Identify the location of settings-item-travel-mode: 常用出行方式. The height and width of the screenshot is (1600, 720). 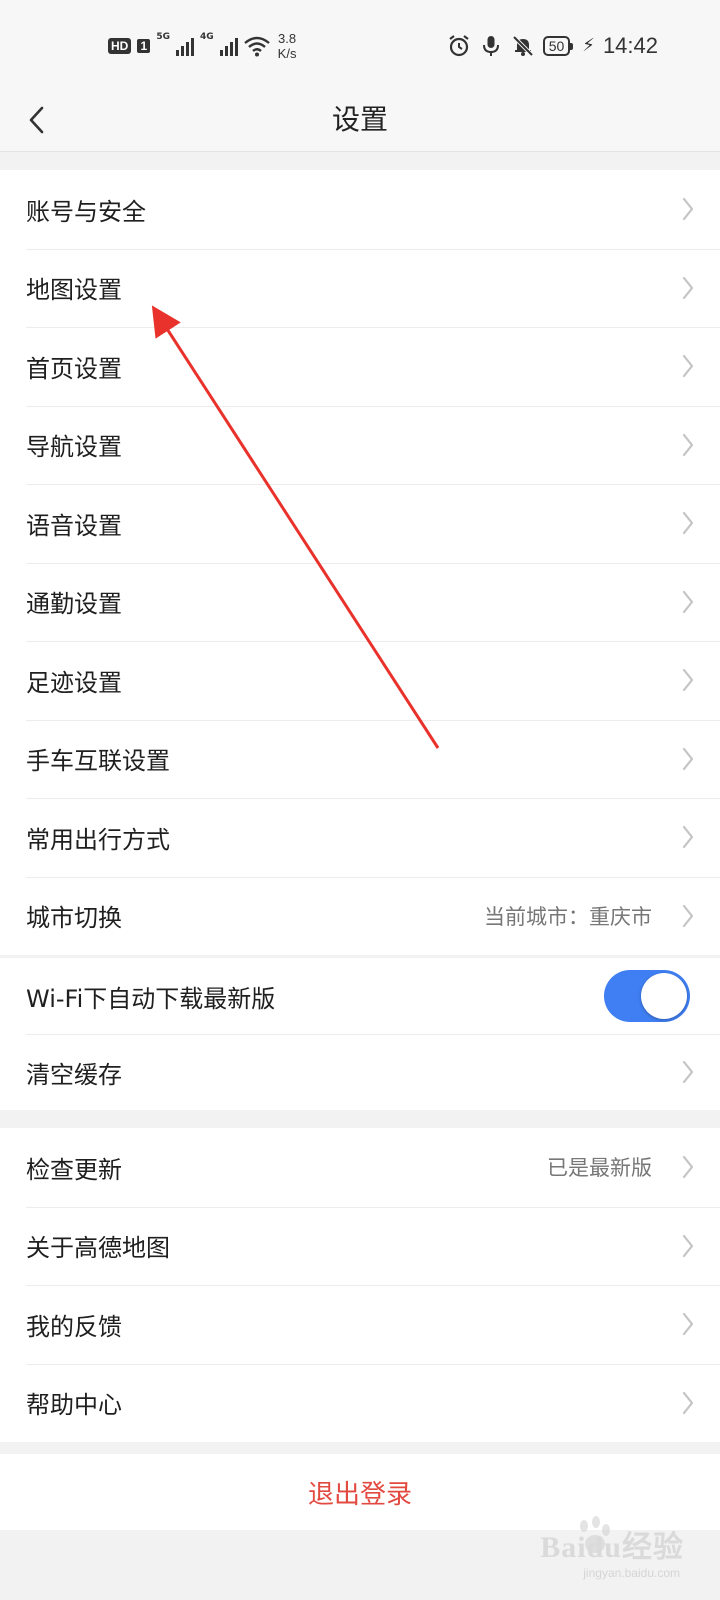
(360, 837).